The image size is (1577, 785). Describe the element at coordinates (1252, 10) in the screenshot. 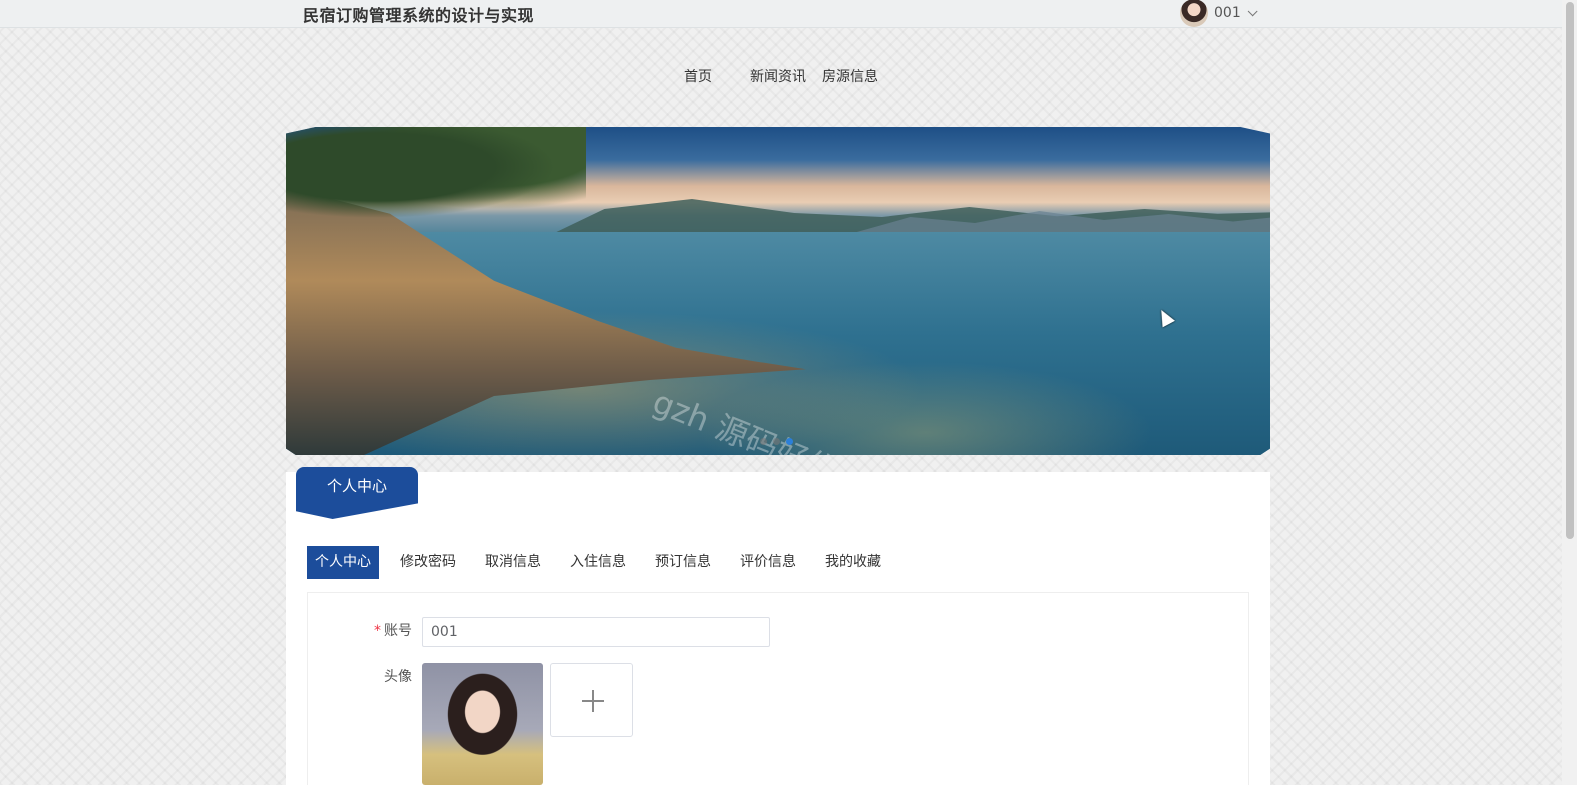

I see `chevron-down-icon` at that location.